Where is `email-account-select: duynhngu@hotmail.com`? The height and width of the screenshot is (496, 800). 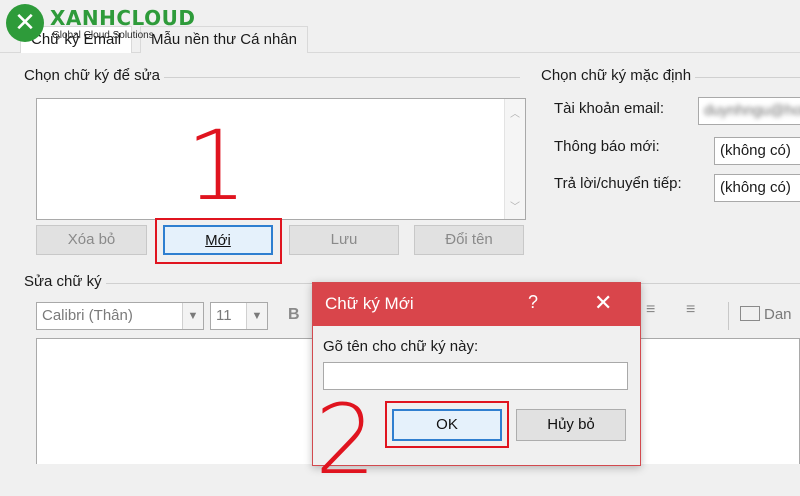
email-account-select: duynhngu@hotmail.com is located at coordinates (749, 111).